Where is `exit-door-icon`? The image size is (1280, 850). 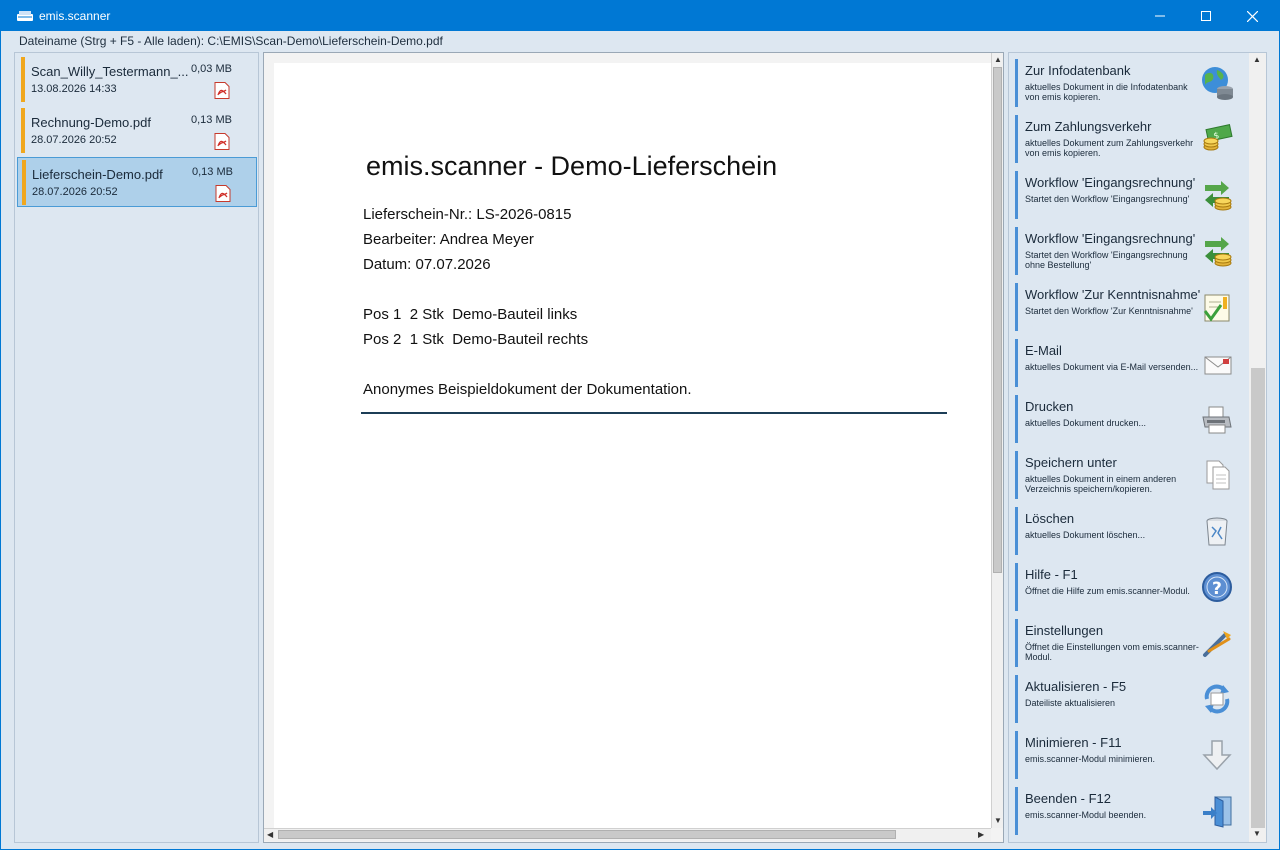 exit-door-icon is located at coordinates (1217, 812).